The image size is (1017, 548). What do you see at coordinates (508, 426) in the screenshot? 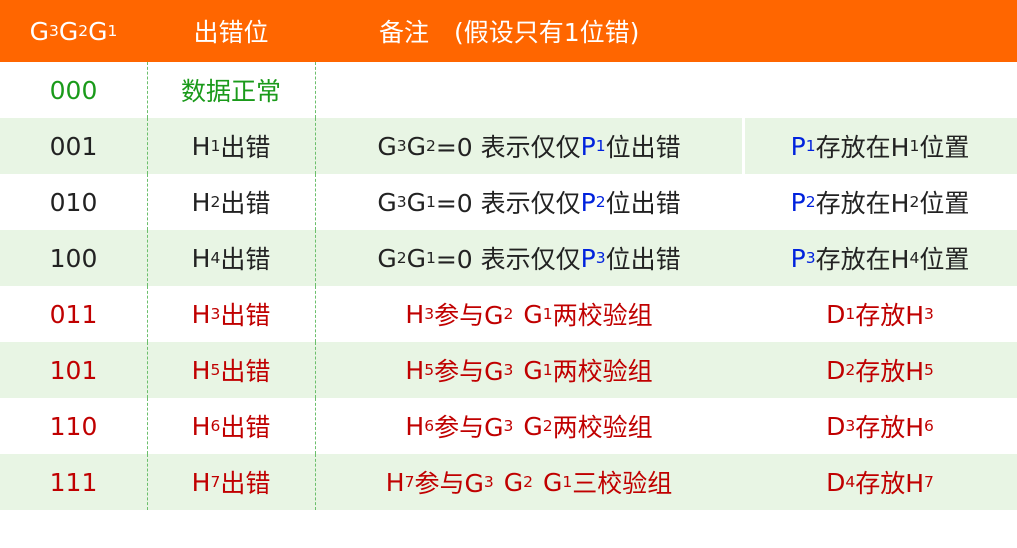
I see `table-row: 110 H 6 出错 H 6 参与G 3 G 2 两校验组 D 3 存放H 6` at bounding box center [508, 426].